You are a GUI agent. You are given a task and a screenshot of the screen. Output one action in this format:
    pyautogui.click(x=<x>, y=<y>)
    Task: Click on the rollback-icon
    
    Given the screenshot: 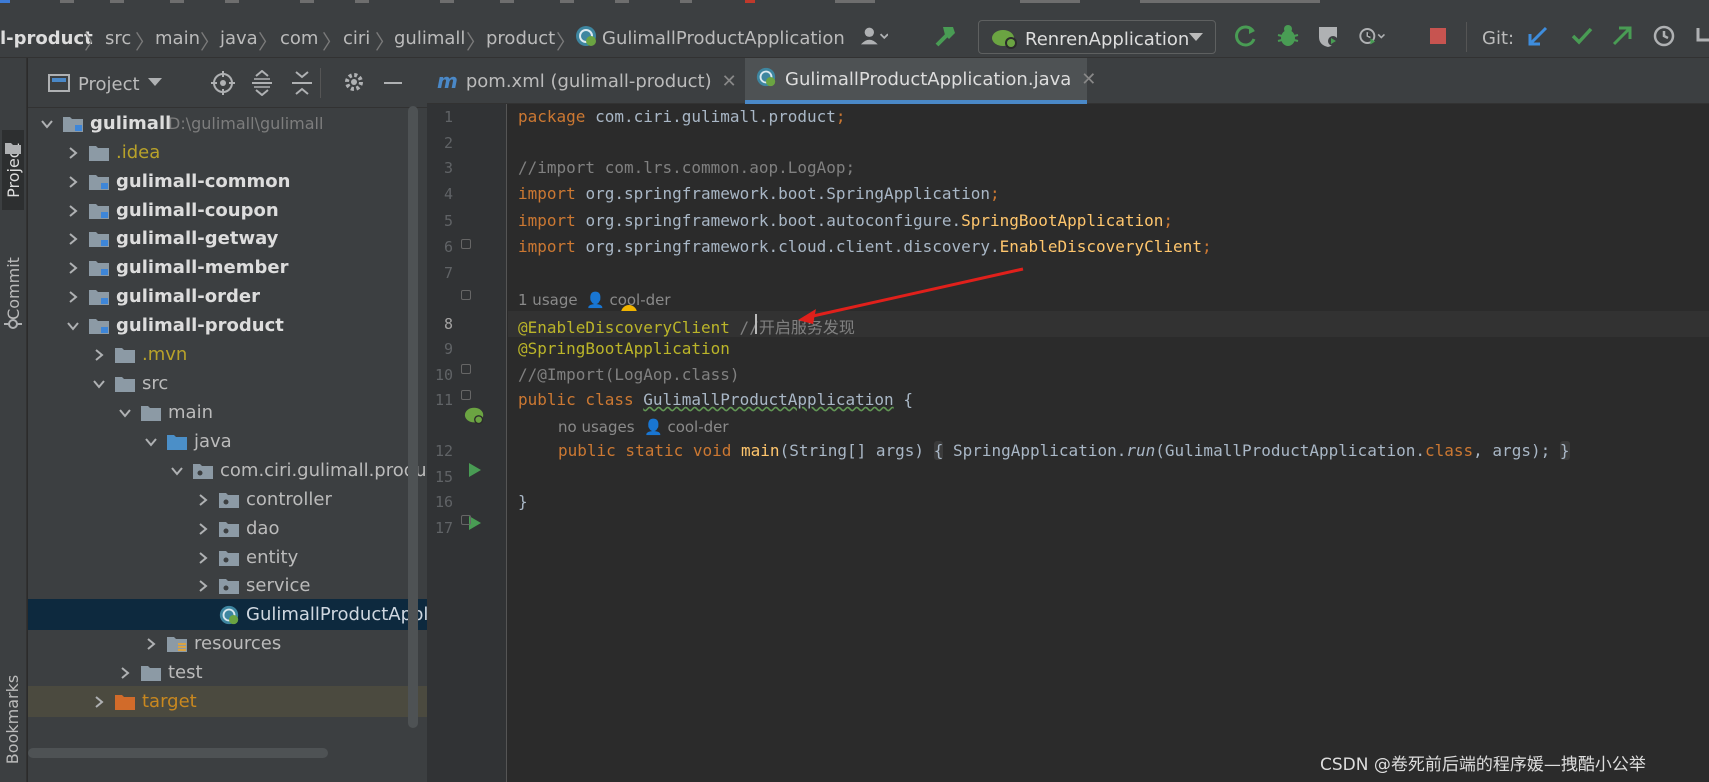 What is the action you would take?
    pyautogui.click(x=1700, y=36)
    